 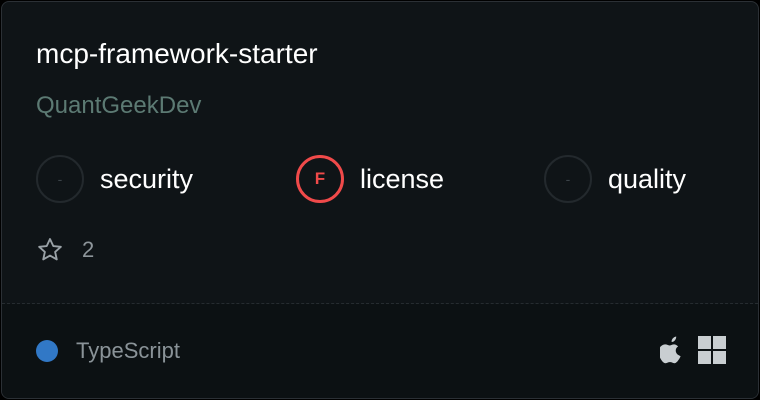 What do you see at coordinates (147, 178) in the screenshot?
I see `security-label: security` at bounding box center [147, 178].